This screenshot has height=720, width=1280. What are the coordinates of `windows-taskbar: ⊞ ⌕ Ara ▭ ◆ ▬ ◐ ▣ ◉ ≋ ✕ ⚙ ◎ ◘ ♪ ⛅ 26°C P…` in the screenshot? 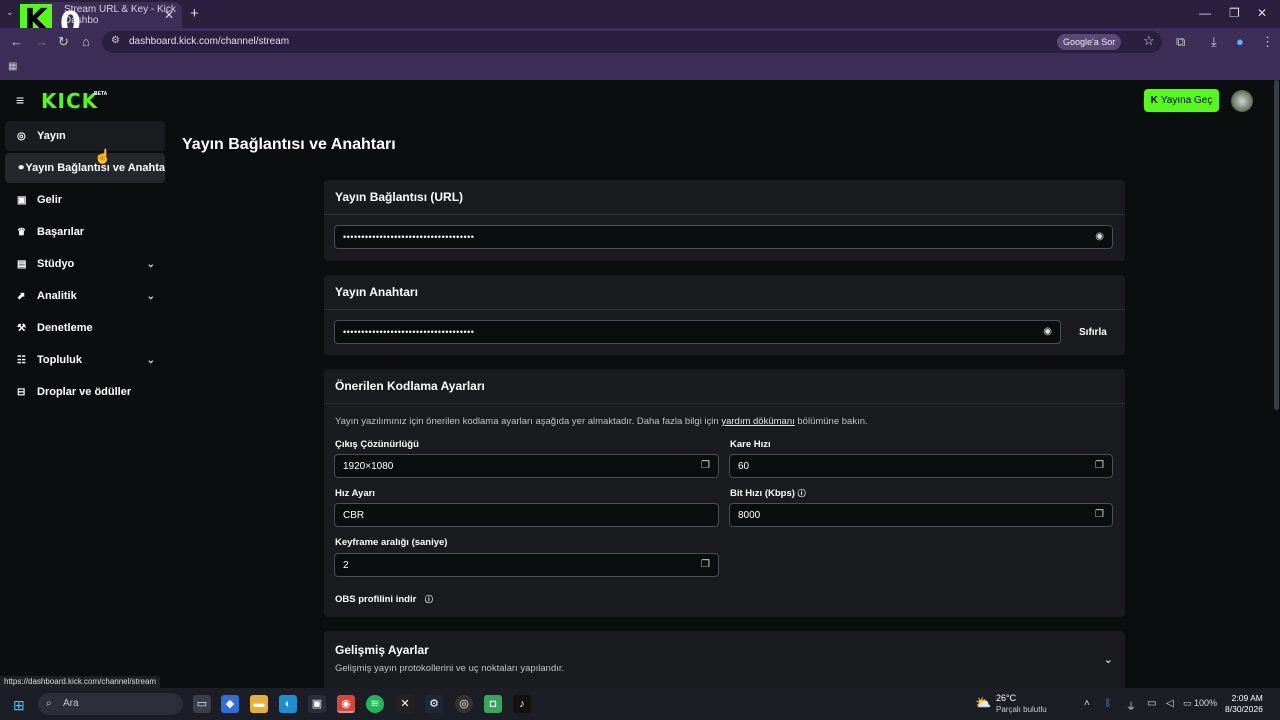 It's located at (640, 704).